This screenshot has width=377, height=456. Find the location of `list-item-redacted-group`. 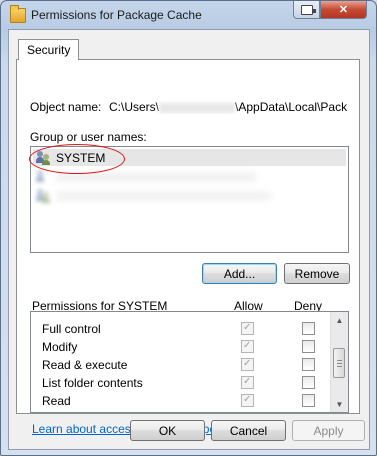

list-item-redacted-group is located at coordinates (152, 195).